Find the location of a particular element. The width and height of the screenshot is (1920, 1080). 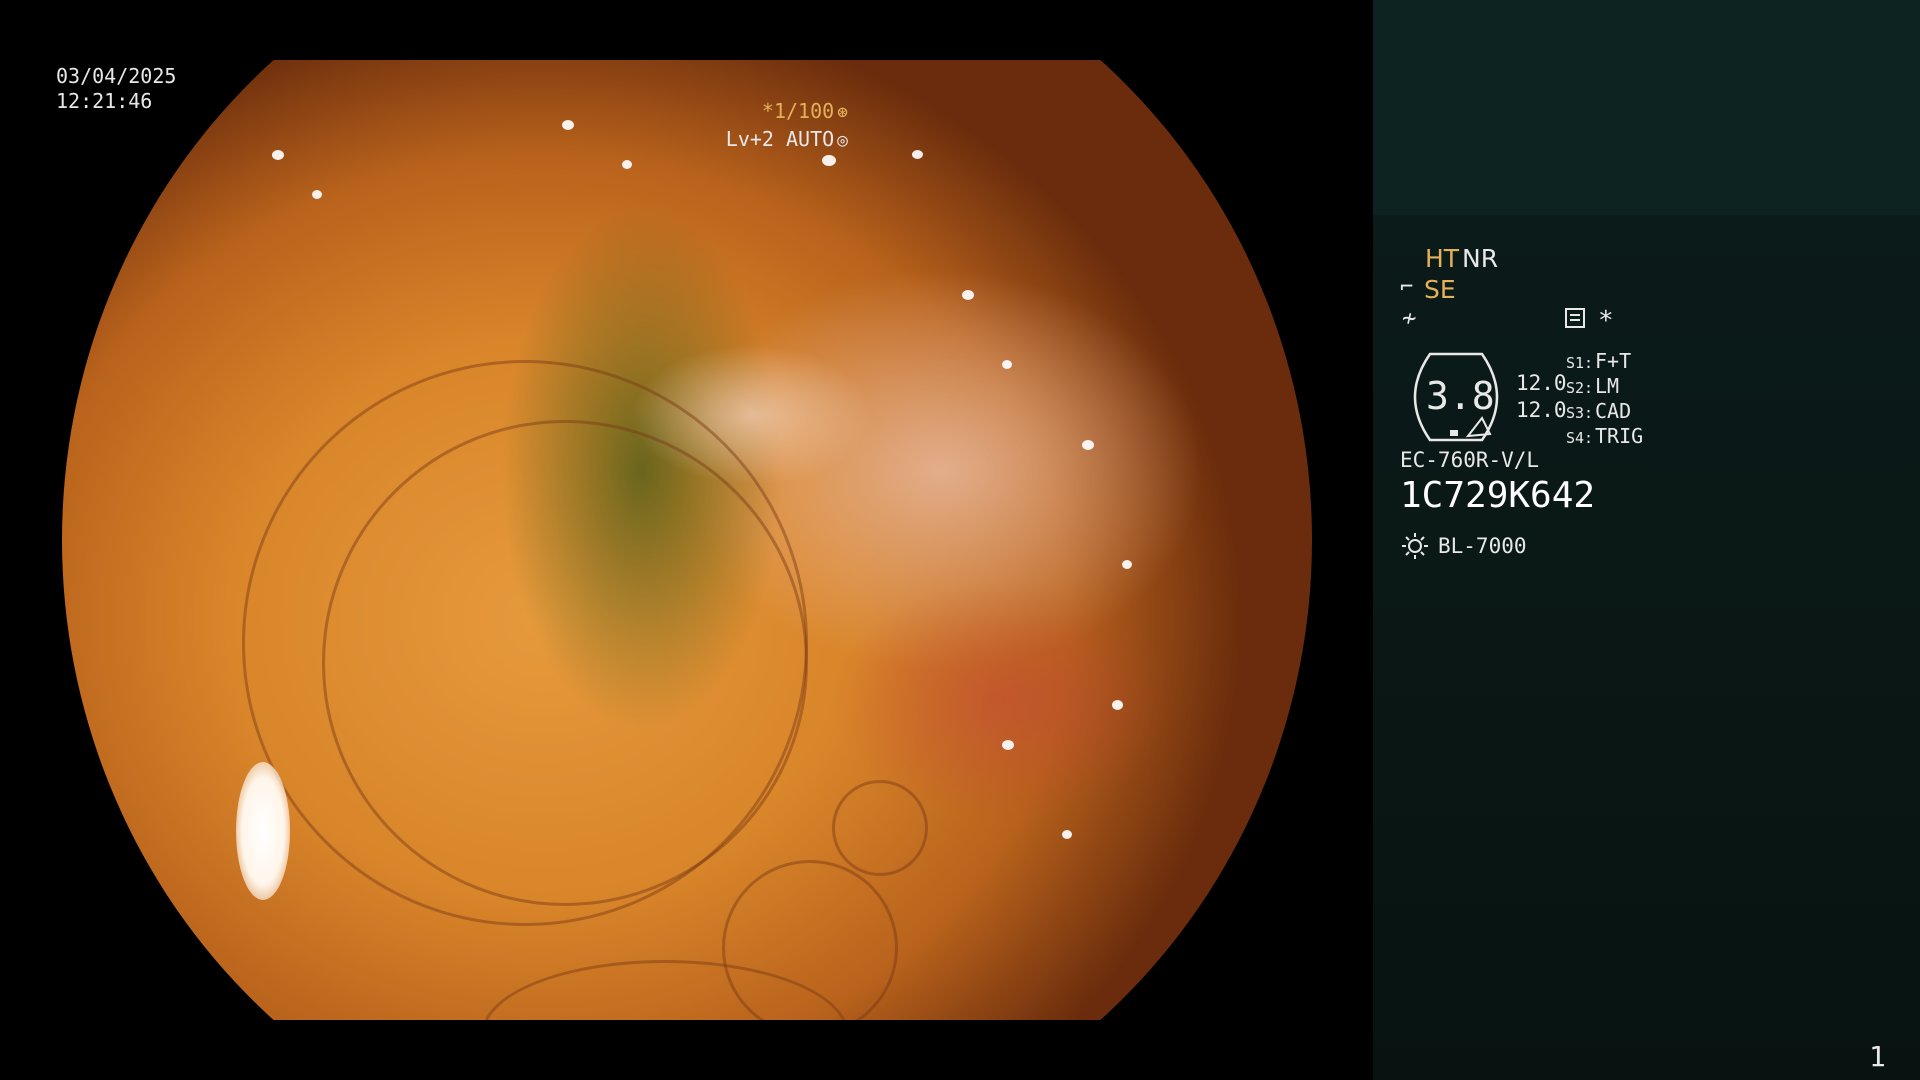

light-glare is located at coordinates (263, 831).